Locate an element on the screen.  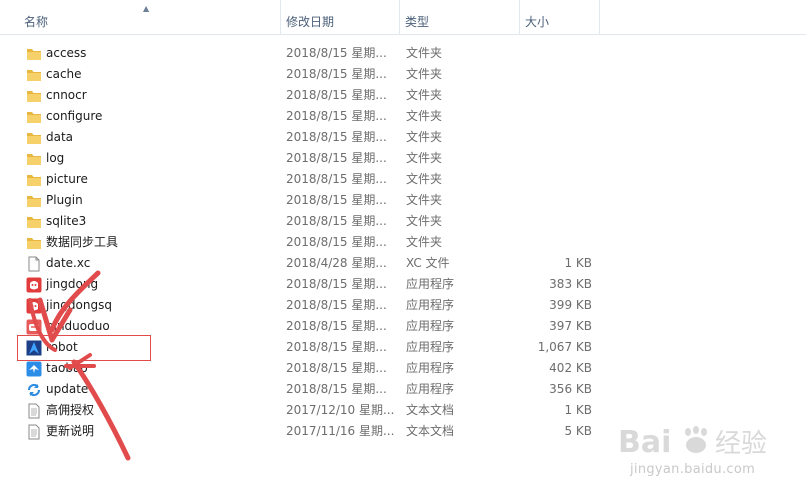
svg-text: Bai is located at coordinates (644, 442).